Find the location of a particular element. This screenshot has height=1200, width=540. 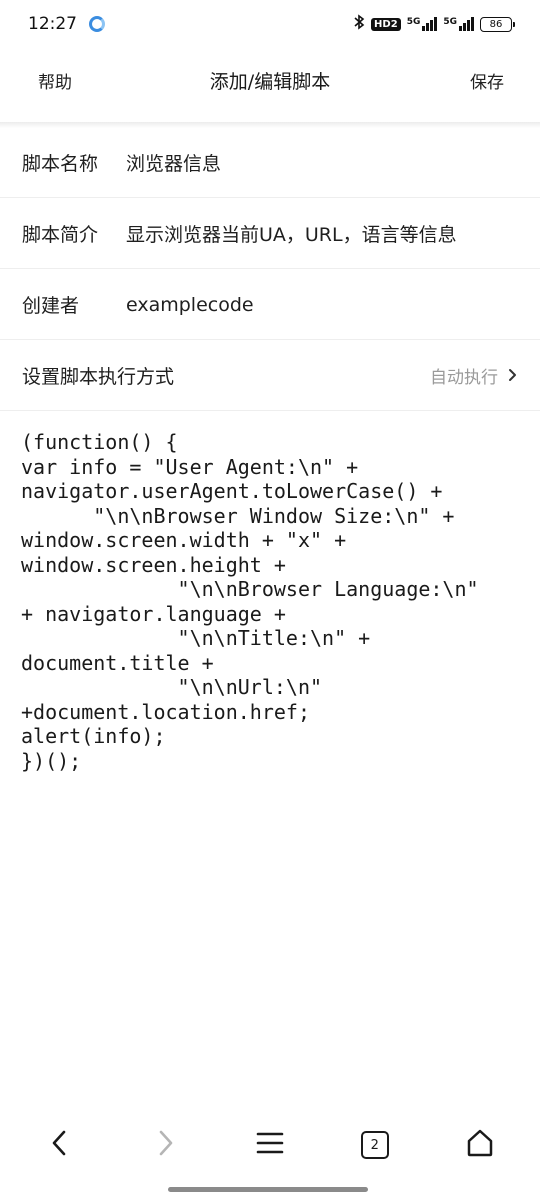

status-time: 12:27 is located at coordinates (52, 24).